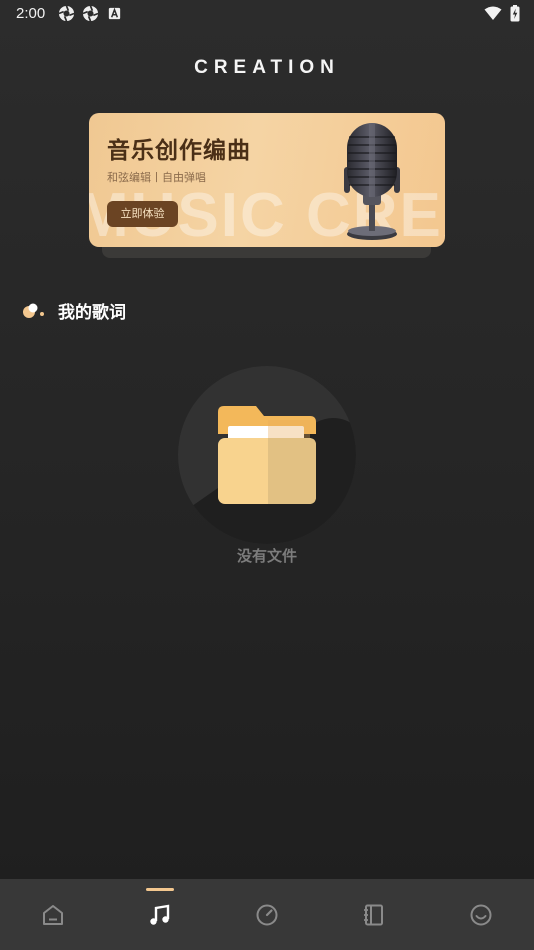 This screenshot has height=950, width=534. I want to click on dots-icon, so click(34, 311).